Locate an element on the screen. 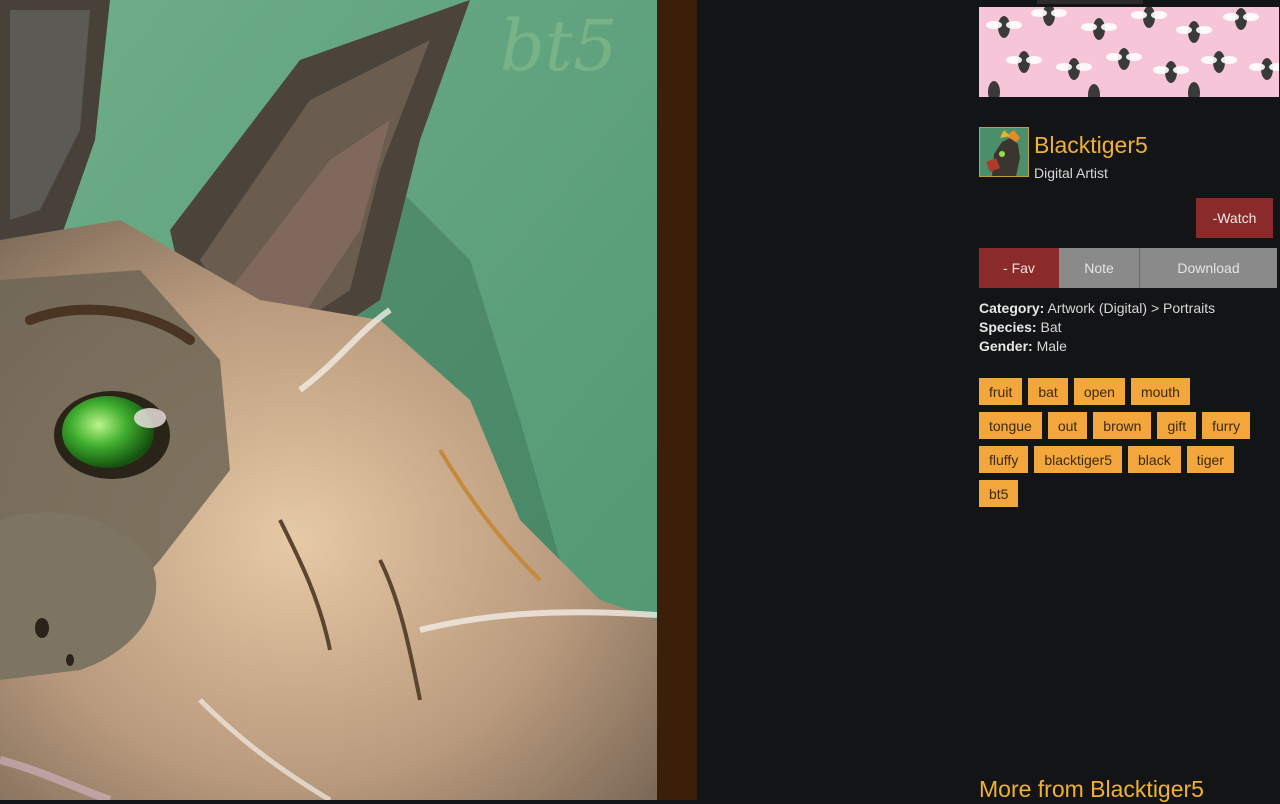  tag-bat: bat is located at coordinates (1048, 391).